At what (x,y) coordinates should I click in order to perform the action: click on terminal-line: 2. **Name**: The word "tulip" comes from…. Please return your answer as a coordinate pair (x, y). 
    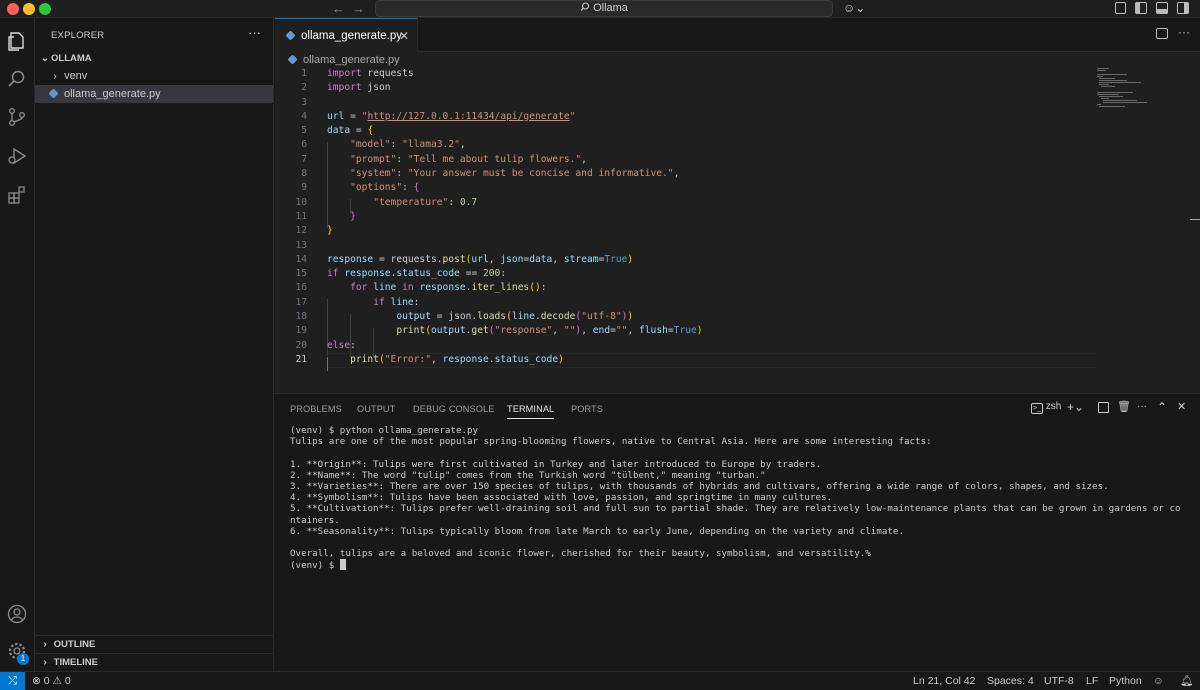
    Looking at the image, I should click on (528, 475).